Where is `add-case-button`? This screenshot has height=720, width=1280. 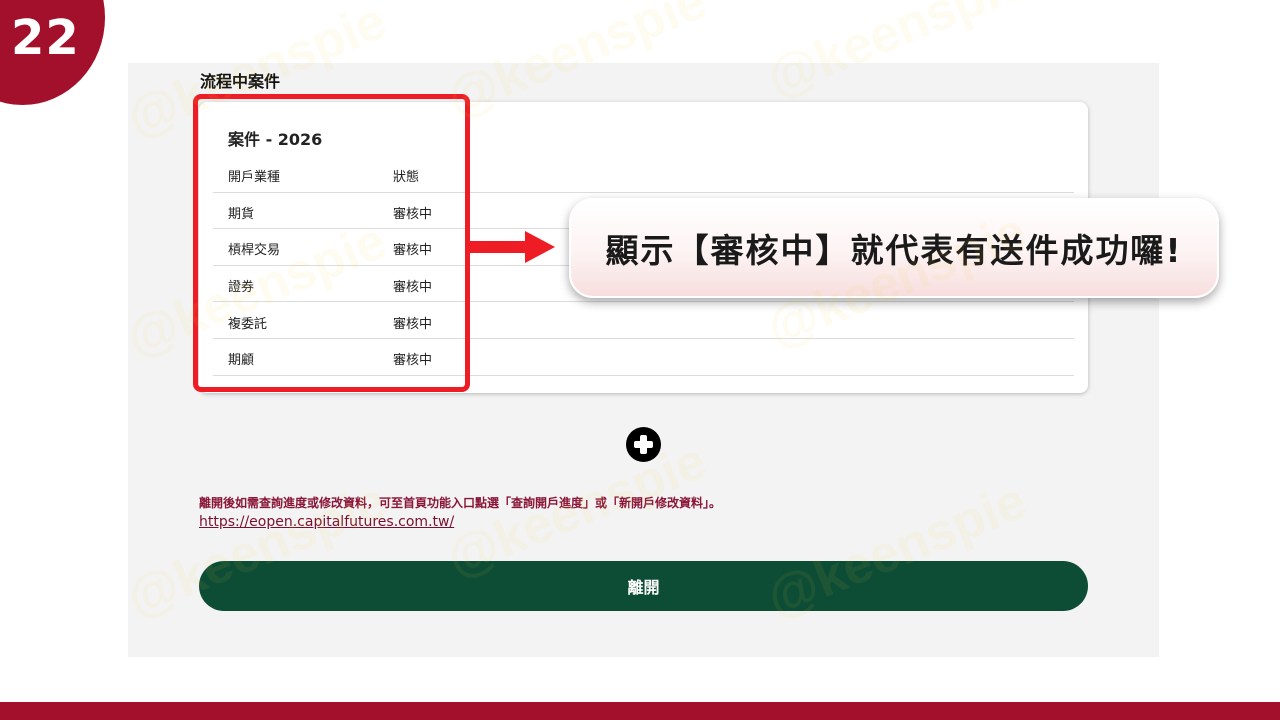 add-case-button is located at coordinates (643, 444).